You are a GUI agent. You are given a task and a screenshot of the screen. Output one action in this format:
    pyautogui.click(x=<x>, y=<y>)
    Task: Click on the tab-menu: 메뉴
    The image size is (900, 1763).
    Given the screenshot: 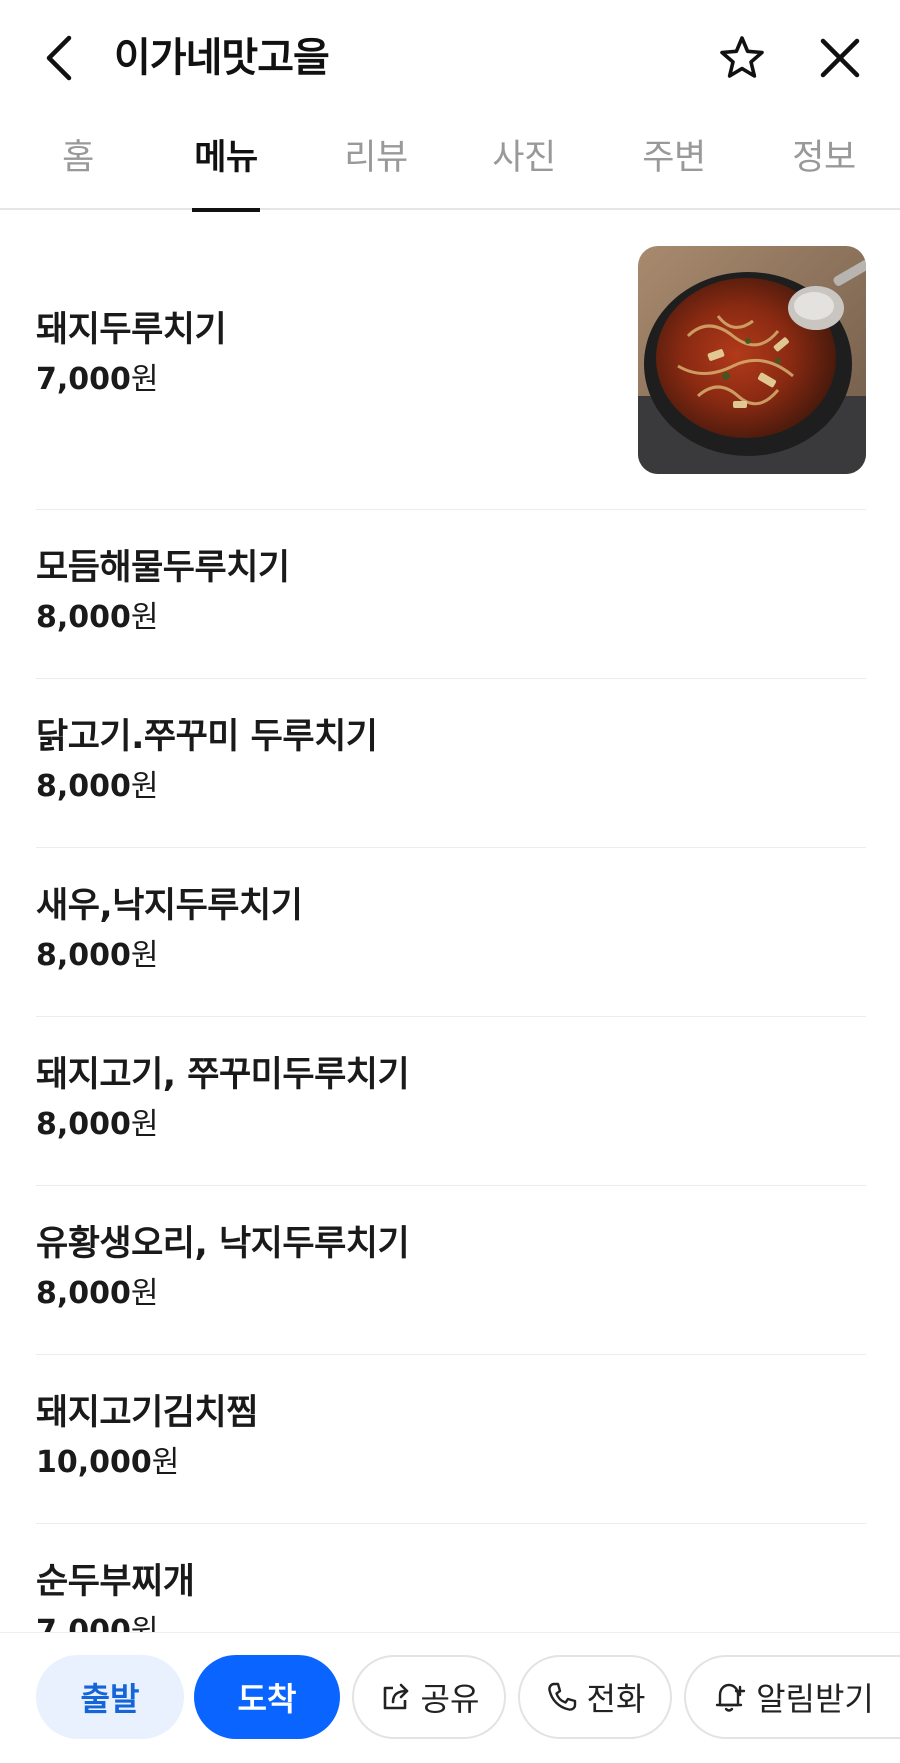 What is the action you would take?
    pyautogui.click(x=226, y=165)
    